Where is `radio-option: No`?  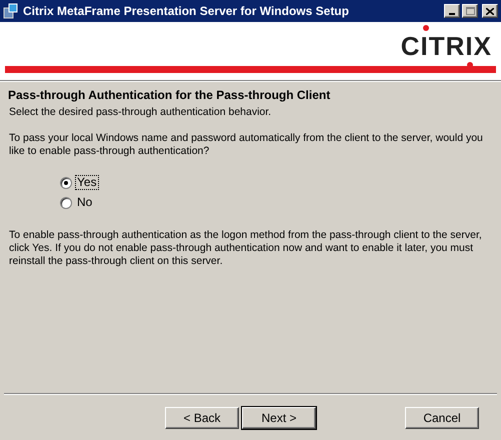
radio-option: No is located at coordinates (276, 202).